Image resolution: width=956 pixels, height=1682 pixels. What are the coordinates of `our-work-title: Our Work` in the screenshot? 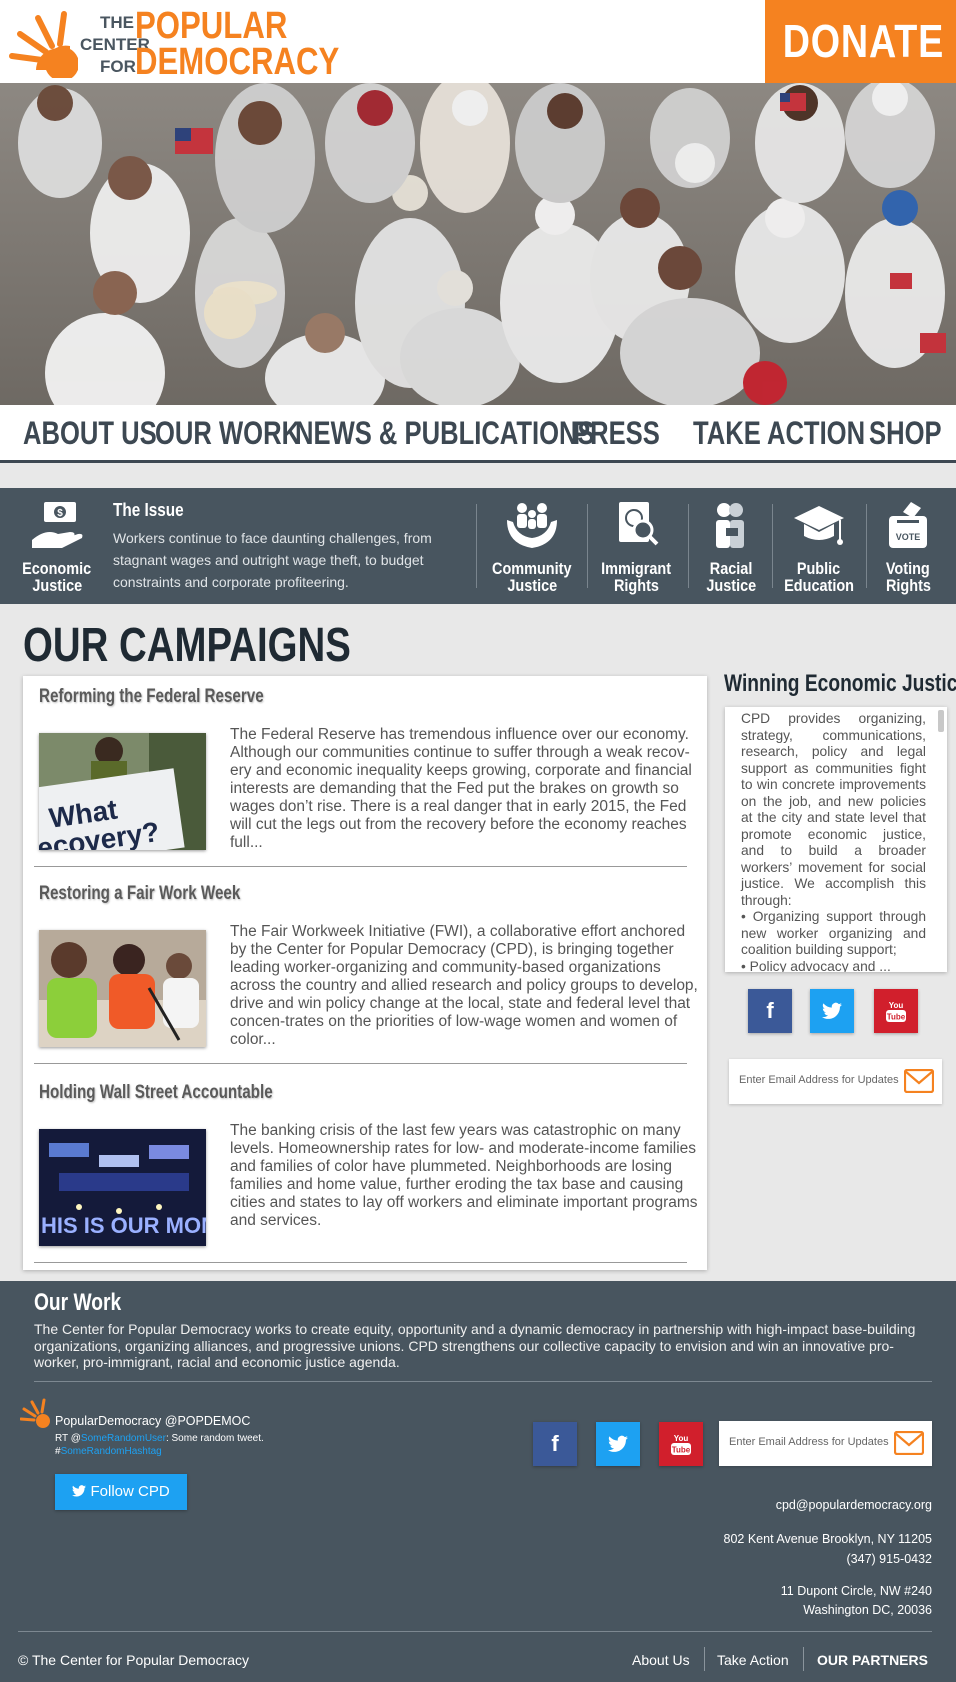 It's located at (78, 1302).